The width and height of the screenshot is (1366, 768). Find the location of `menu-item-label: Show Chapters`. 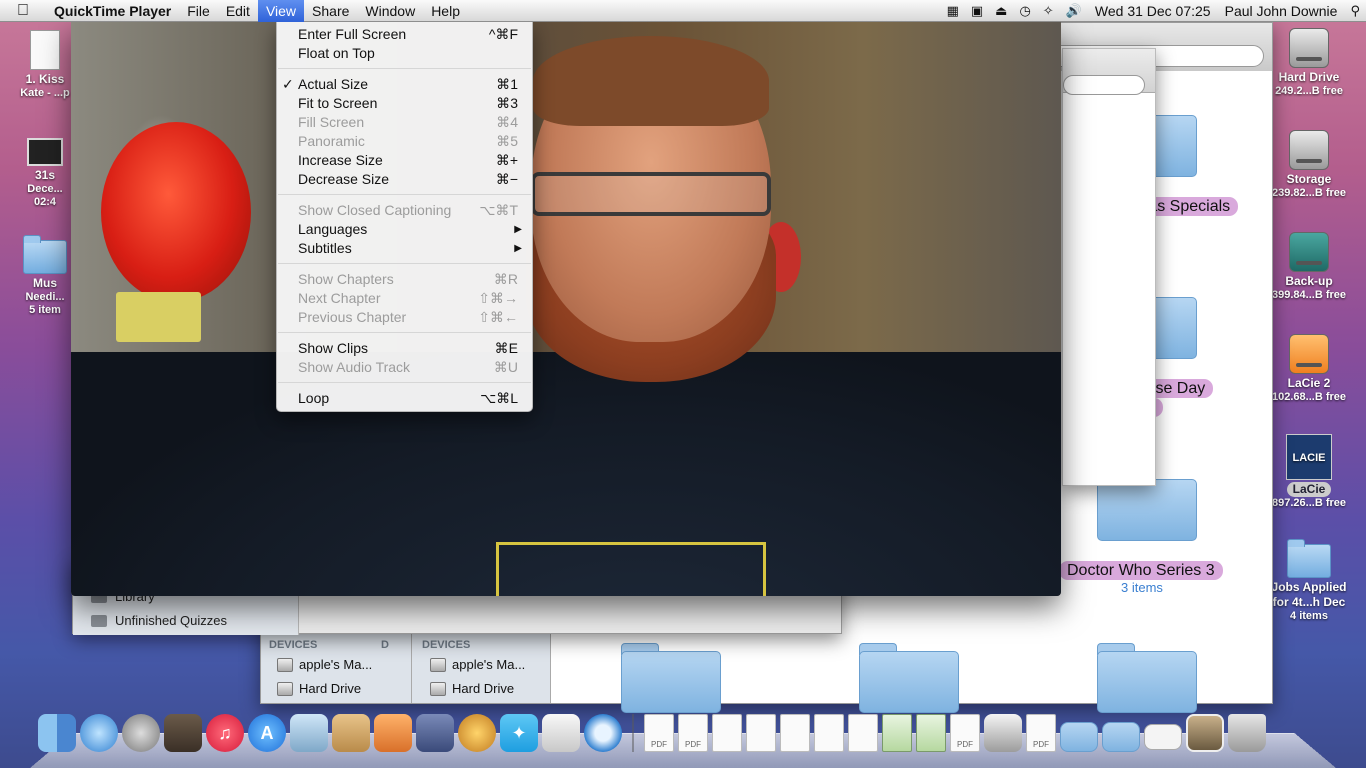

menu-item-label: Show Chapters is located at coordinates (346, 279).